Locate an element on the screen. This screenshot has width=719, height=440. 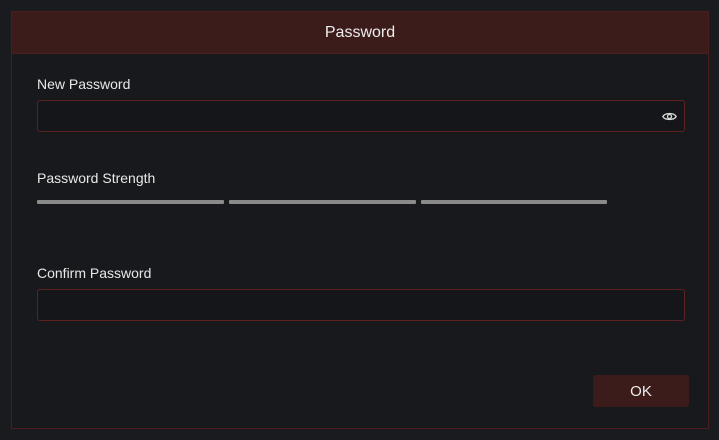
new-password-input is located at coordinates (361, 116).